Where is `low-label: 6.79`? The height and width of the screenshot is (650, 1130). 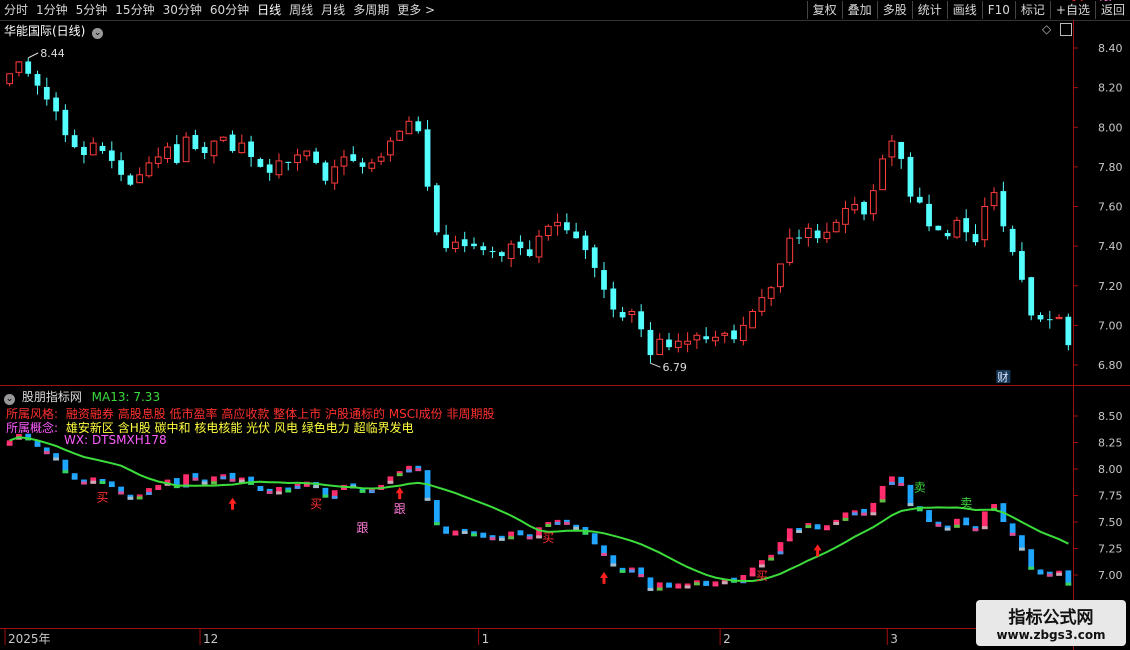 low-label: 6.79 is located at coordinates (674, 367).